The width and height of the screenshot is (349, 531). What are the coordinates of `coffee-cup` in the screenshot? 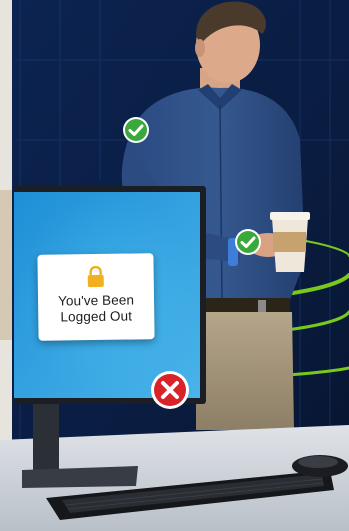 It's located at (290, 242).